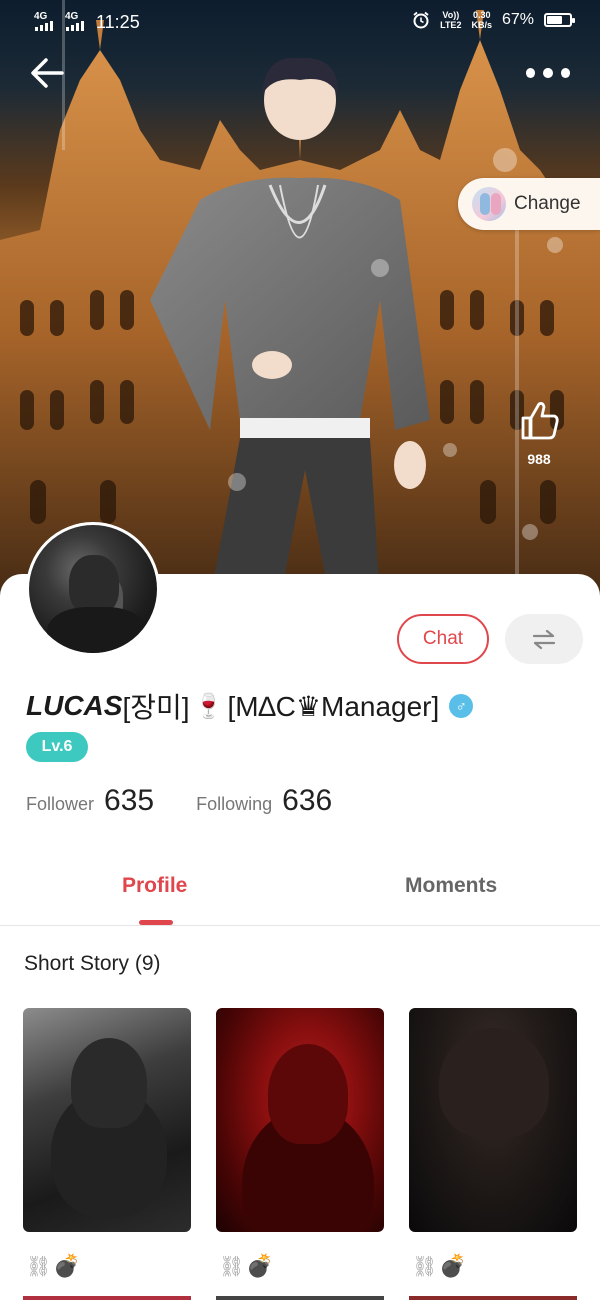 Image resolution: width=600 pixels, height=1300 pixels. Describe the element at coordinates (60, 804) in the screenshot. I see `follower-label: Follower` at that location.